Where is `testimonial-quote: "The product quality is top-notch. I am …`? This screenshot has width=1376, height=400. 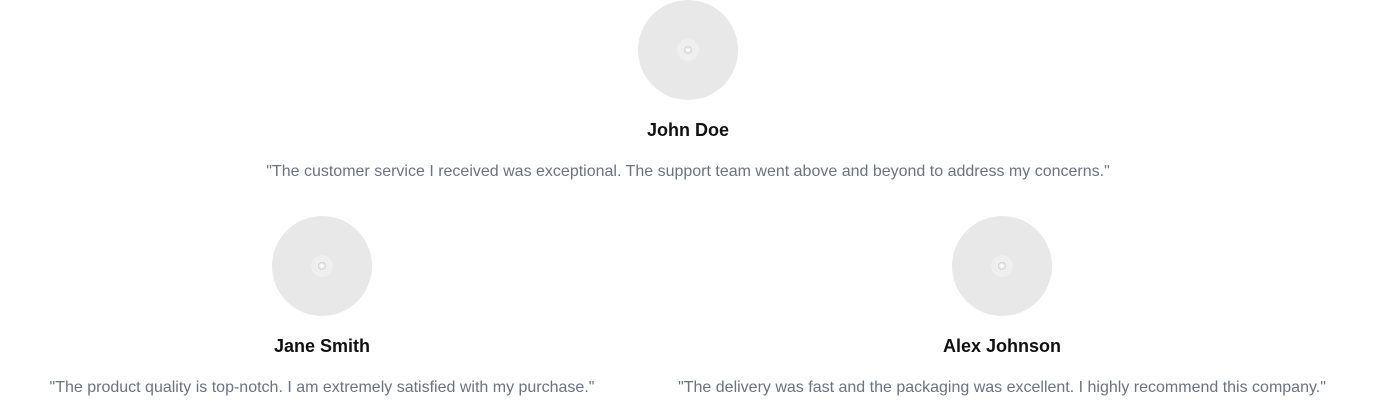 testimonial-quote: "The product quality is top-notch. I am … is located at coordinates (322, 387).